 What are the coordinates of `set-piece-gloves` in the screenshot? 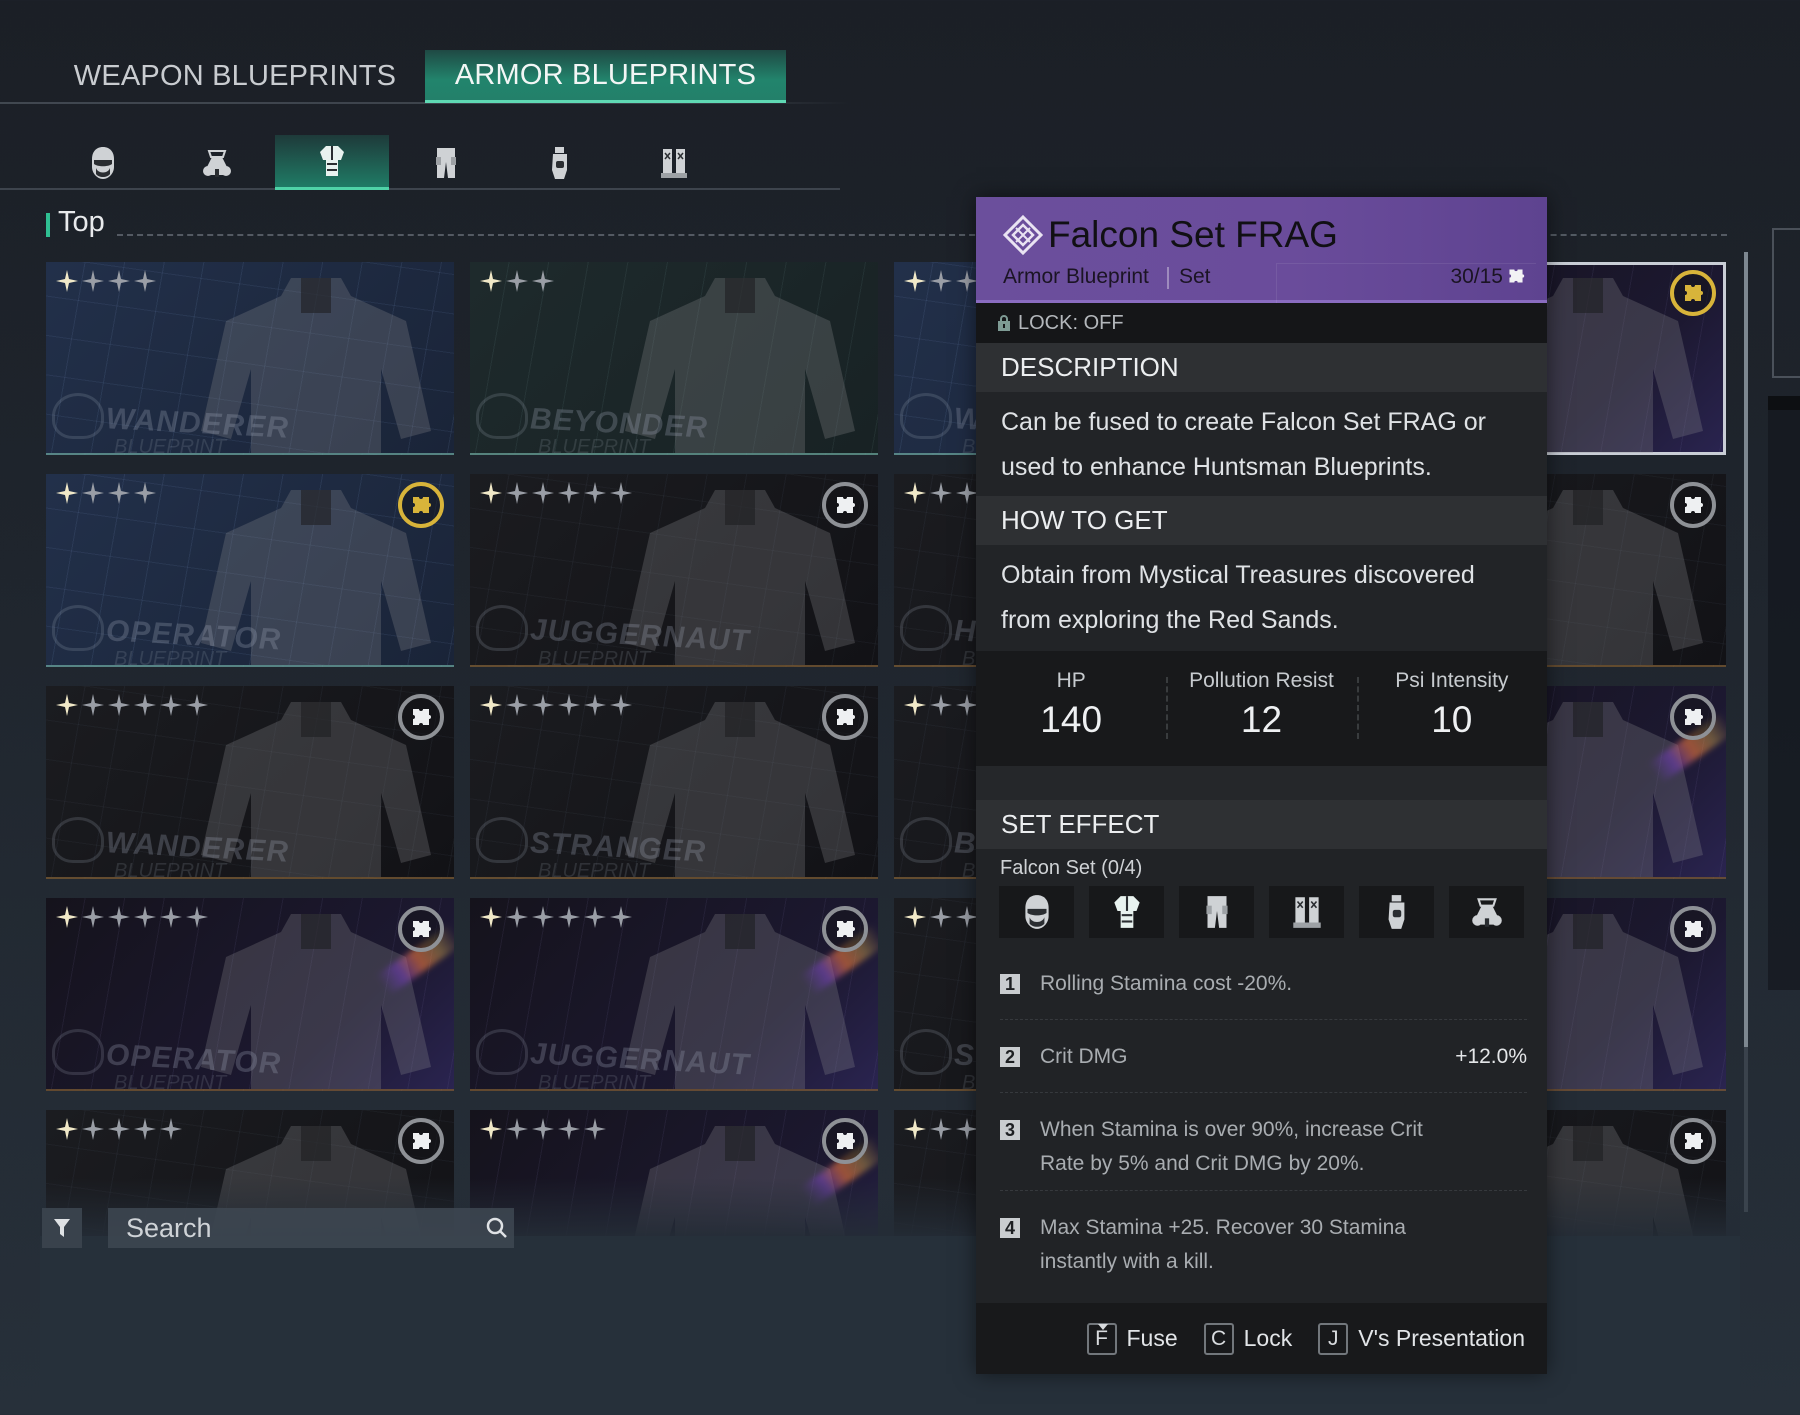 It's located at (1396, 912).